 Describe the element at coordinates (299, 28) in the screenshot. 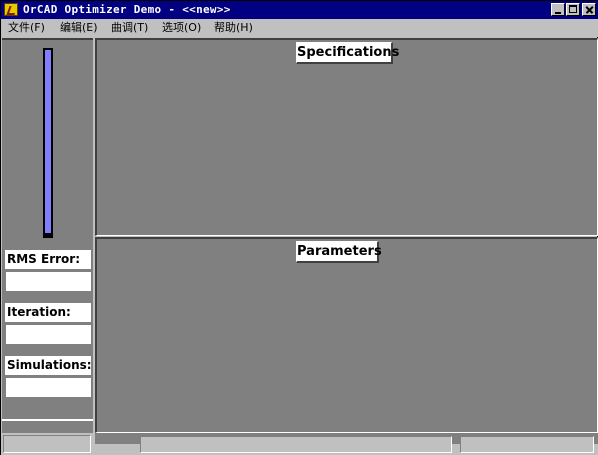

I see `menu-bar: 文件(F) 编辑(E) 曲调(T) 选项(O) 帮助(H)` at that location.